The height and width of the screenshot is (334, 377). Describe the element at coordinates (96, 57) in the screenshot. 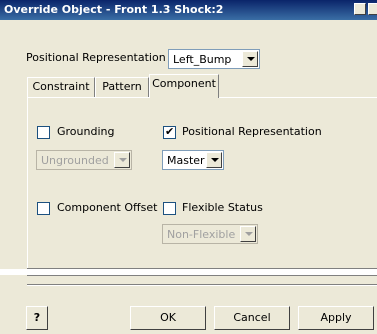

I see `positional-representation-label: Positional Representation` at that location.